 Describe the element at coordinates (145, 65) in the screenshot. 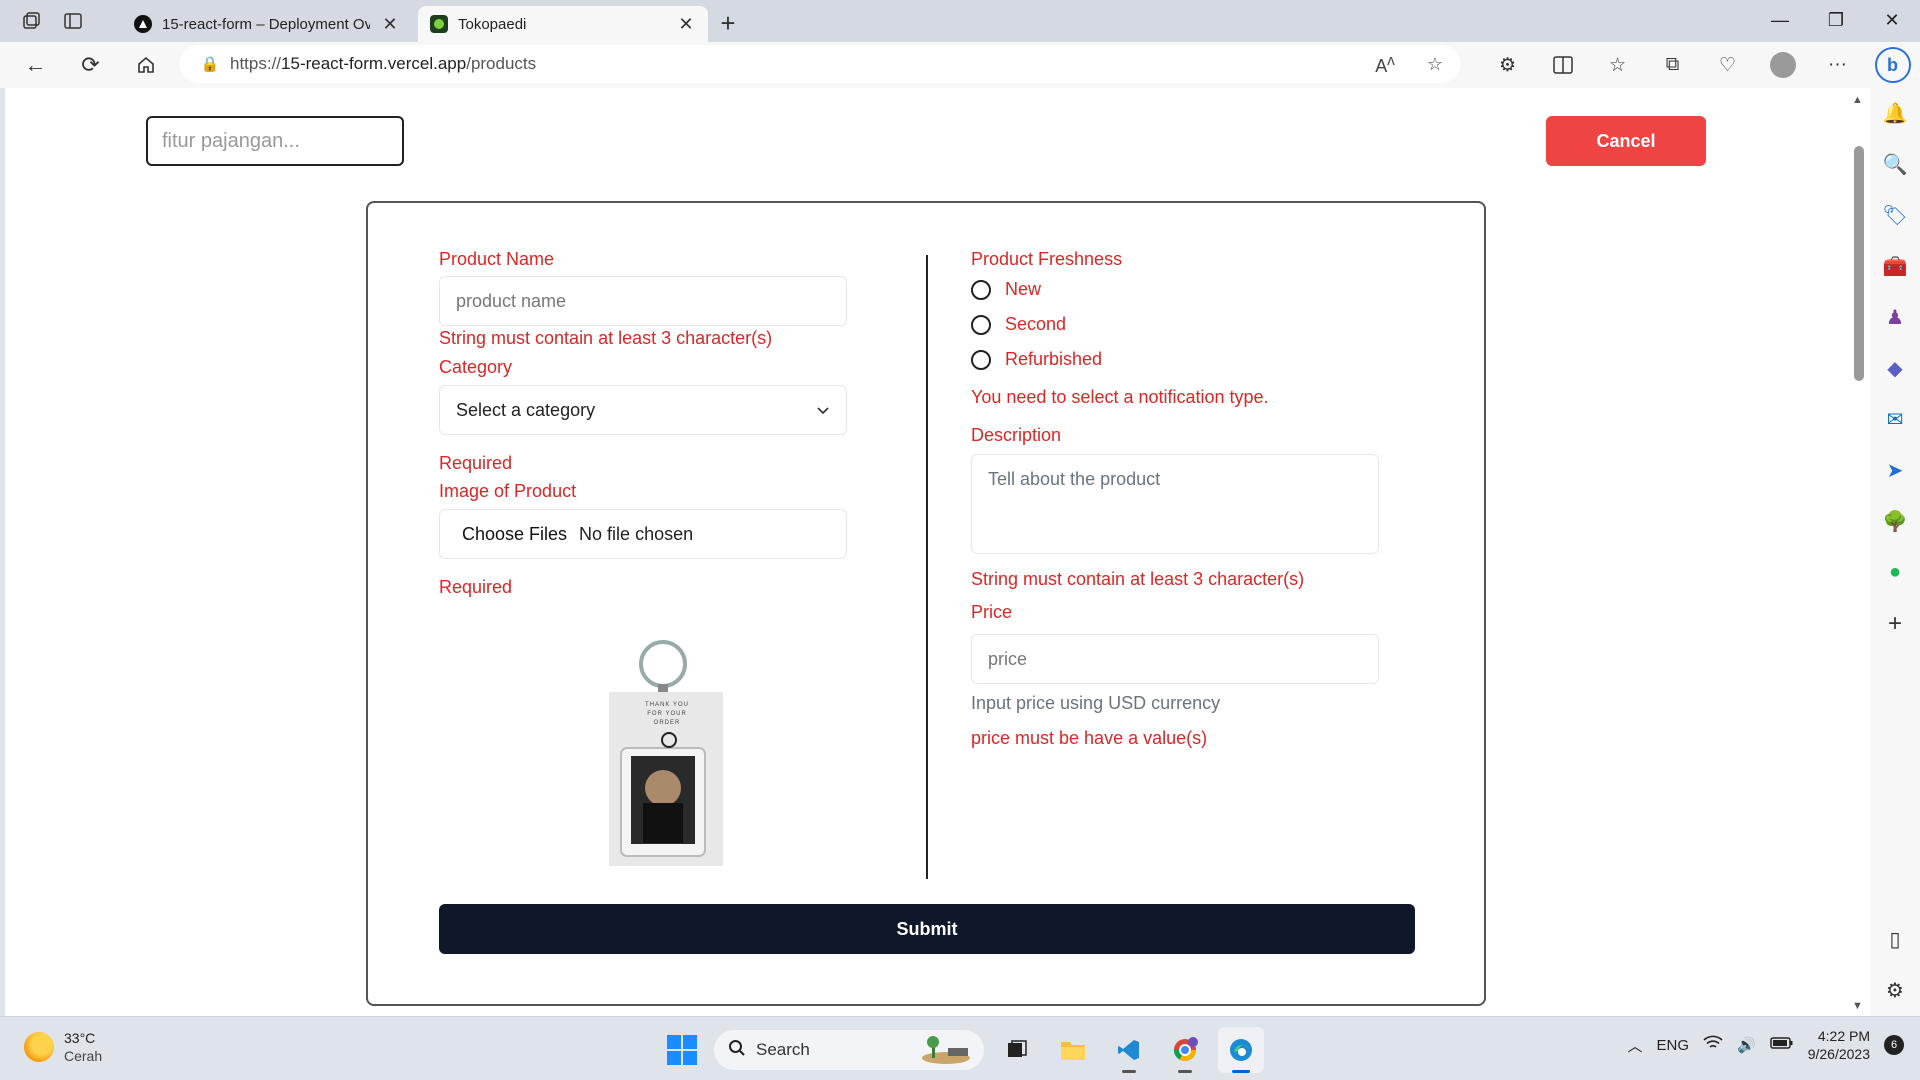

I see `home-icon` at that location.